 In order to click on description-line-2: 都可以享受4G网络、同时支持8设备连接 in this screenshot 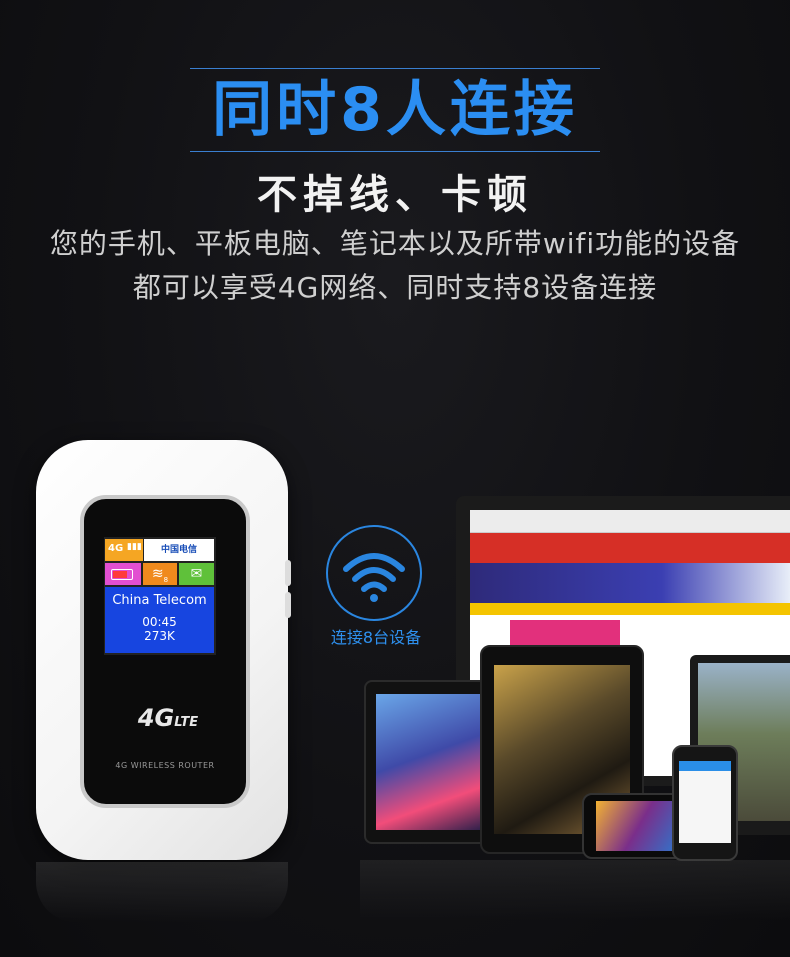, I will do `click(395, 287)`.